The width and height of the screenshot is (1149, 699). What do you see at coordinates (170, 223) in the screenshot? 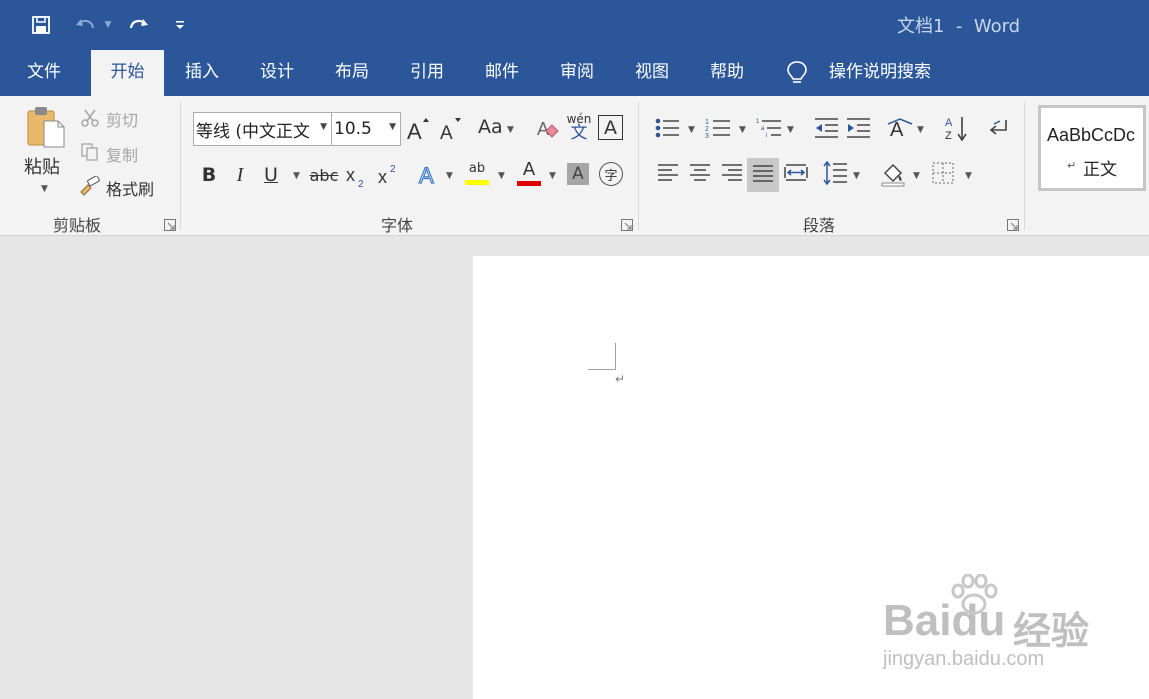
I see `clipboard-launcher-icon` at bounding box center [170, 223].